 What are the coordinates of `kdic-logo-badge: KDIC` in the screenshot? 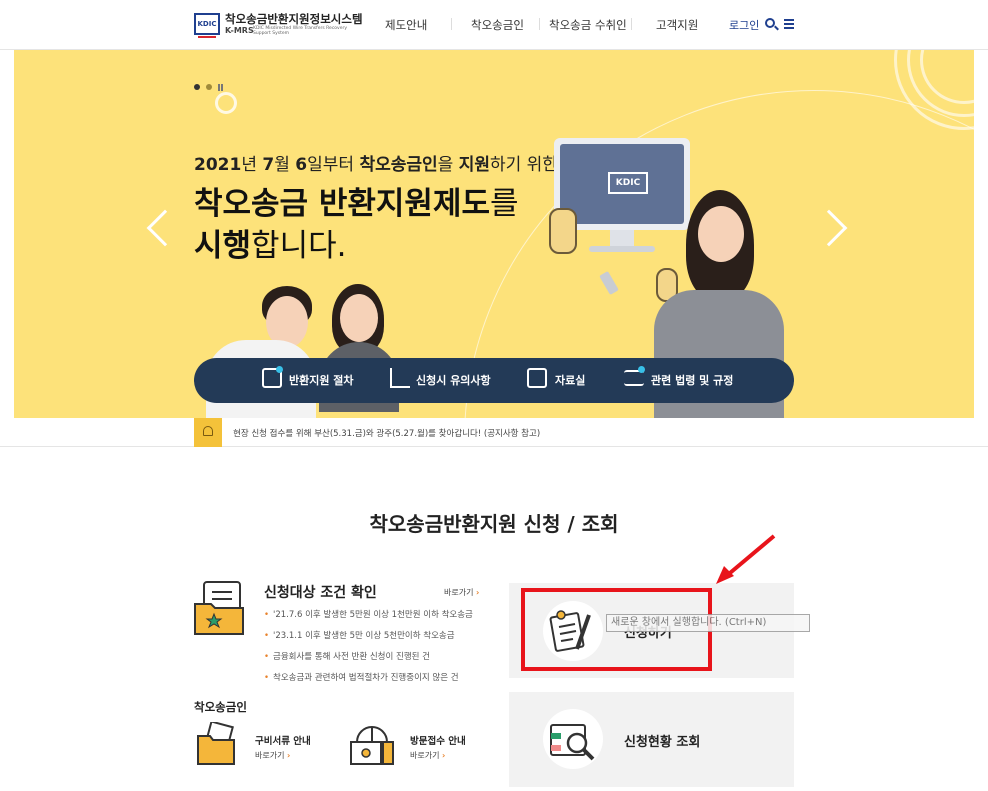 It's located at (207, 25).